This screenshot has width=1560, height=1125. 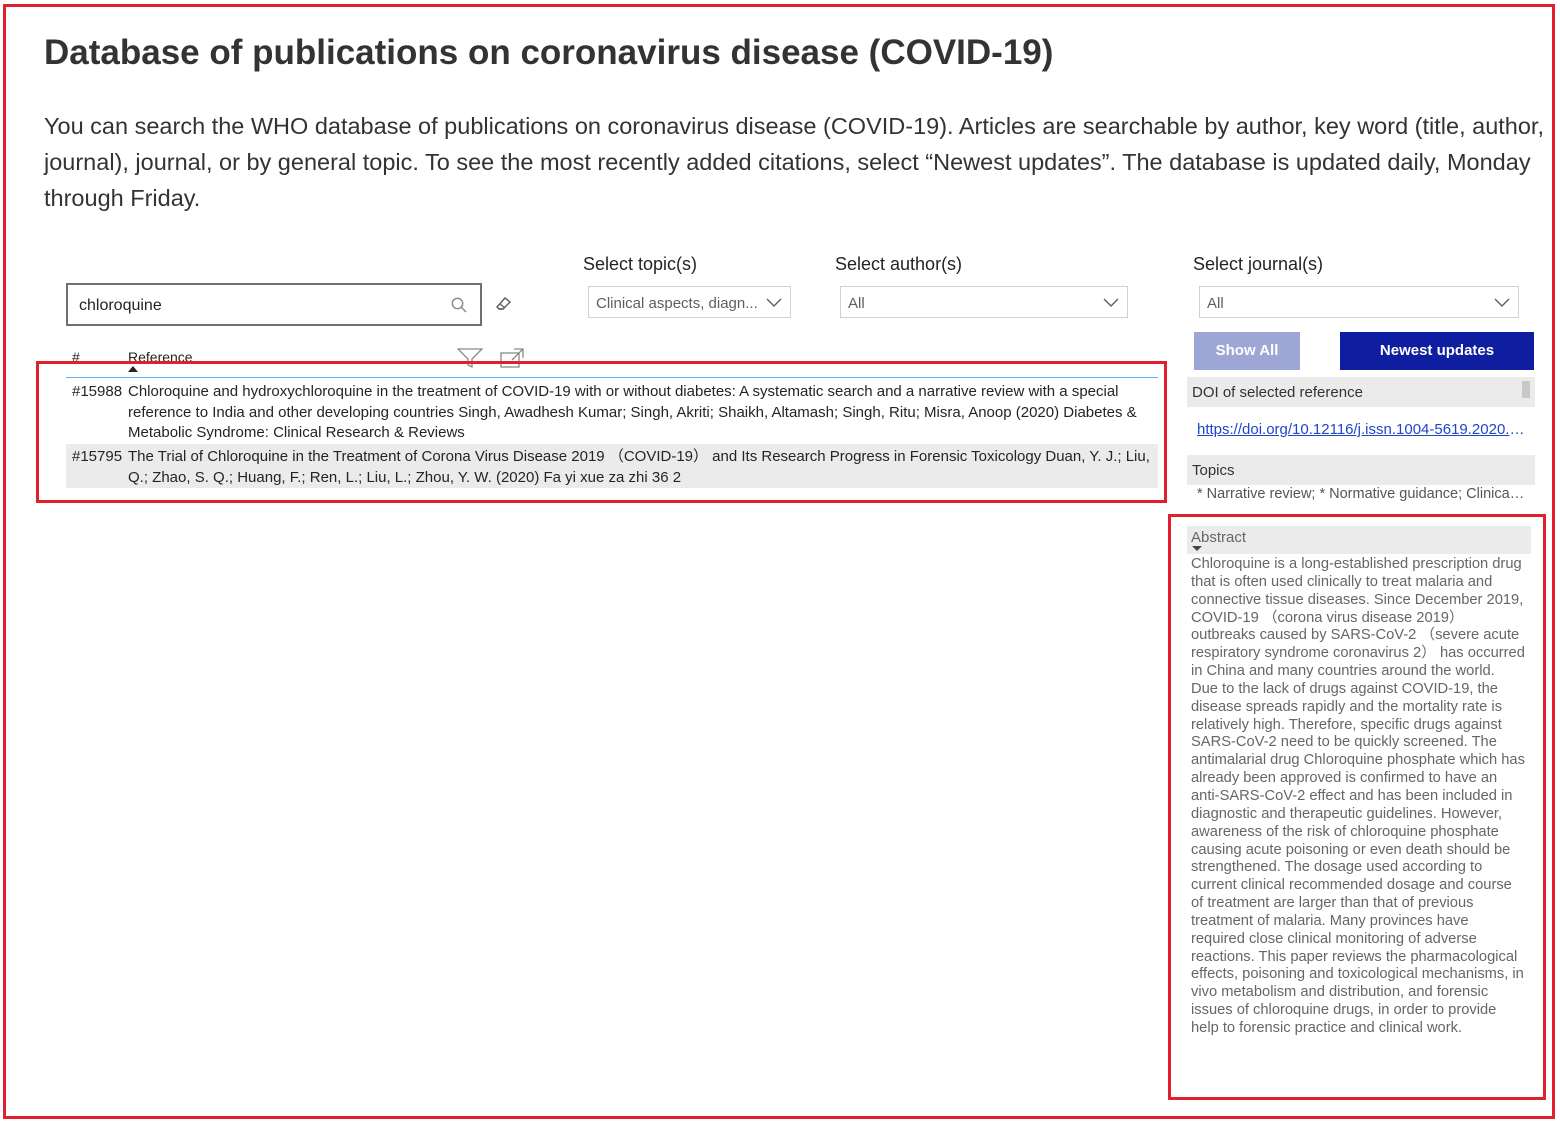 I want to click on topics-header: Topics, so click(x=1361, y=470).